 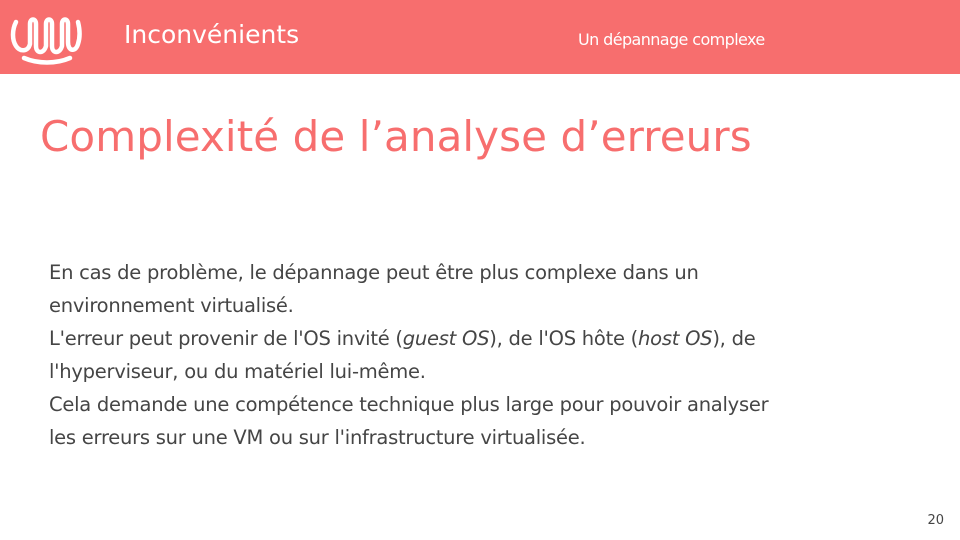 I want to click on paragraph-2-text-b: ), de l'OS hôte (, so click(x=564, y=338).